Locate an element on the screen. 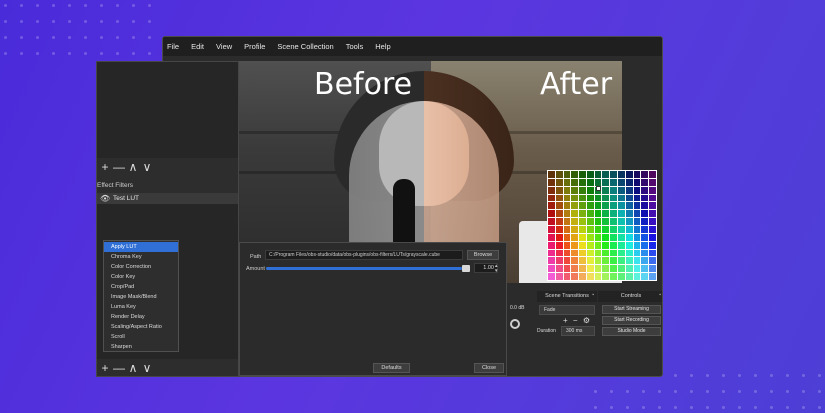 This screenshot has width=825, height=413. menu-item-render-delay: Render Delay is located at coordinates (141, 317).